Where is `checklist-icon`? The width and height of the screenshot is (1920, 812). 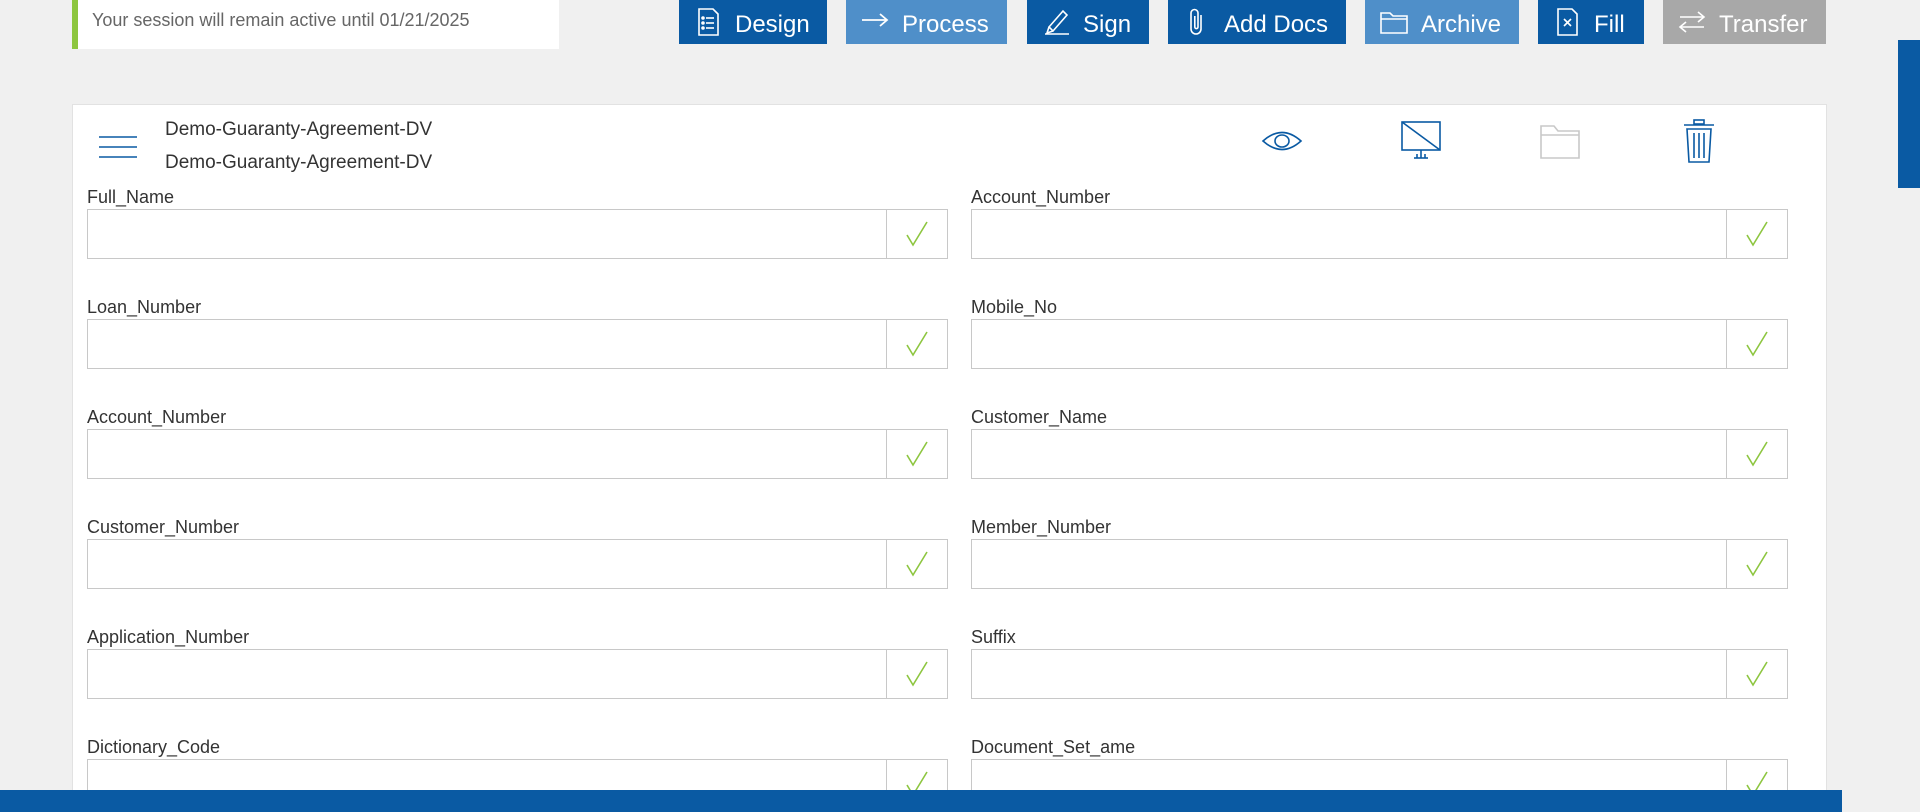 checklist-icon is located at coordinates (708, 22).